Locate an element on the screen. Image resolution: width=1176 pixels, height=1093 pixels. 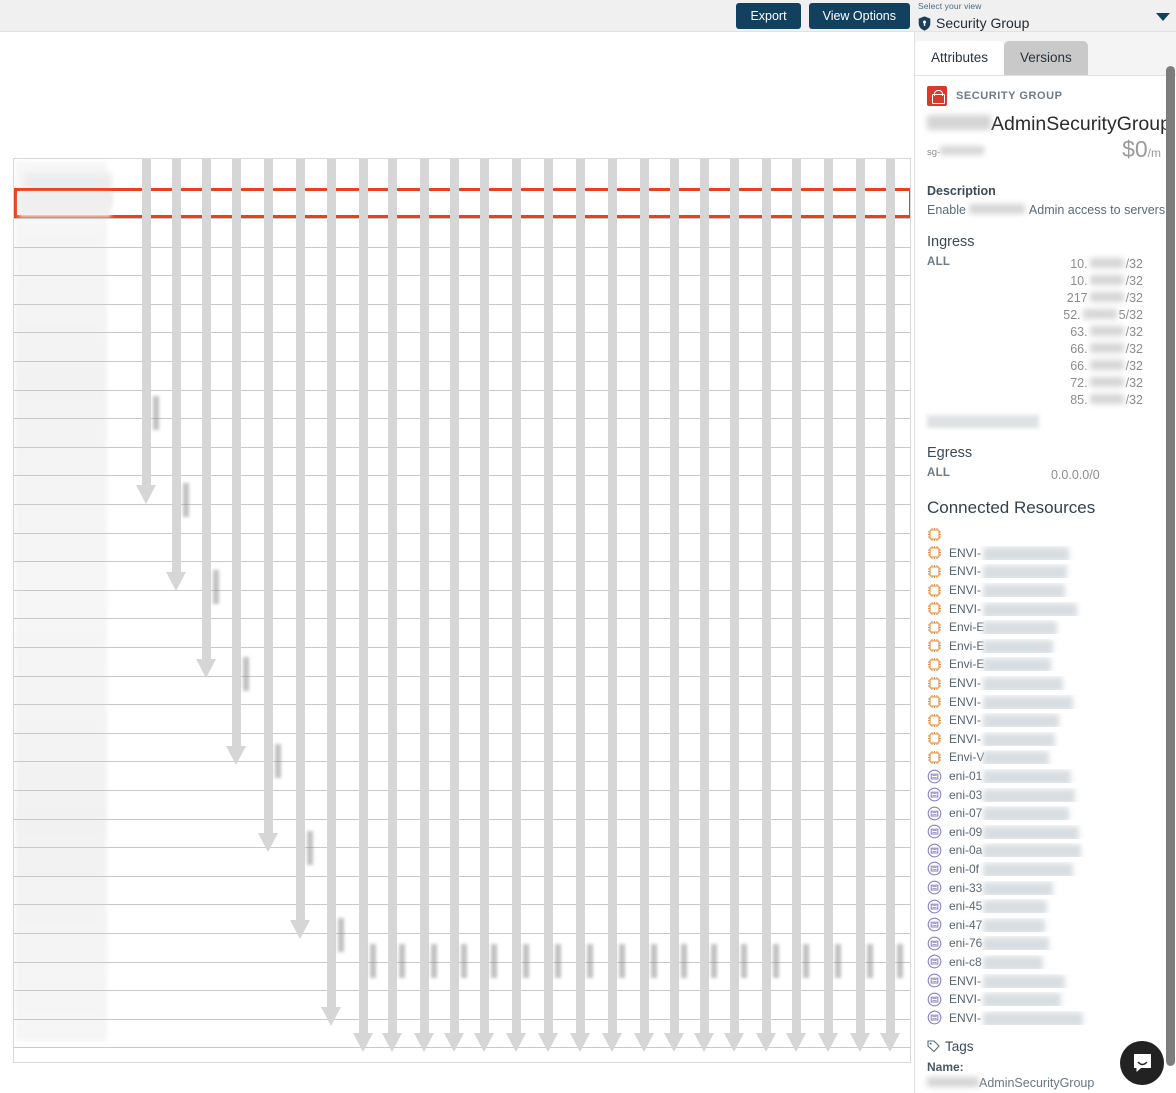
ingress-cidr: 10./32 is located at coordinates (1106, 281).